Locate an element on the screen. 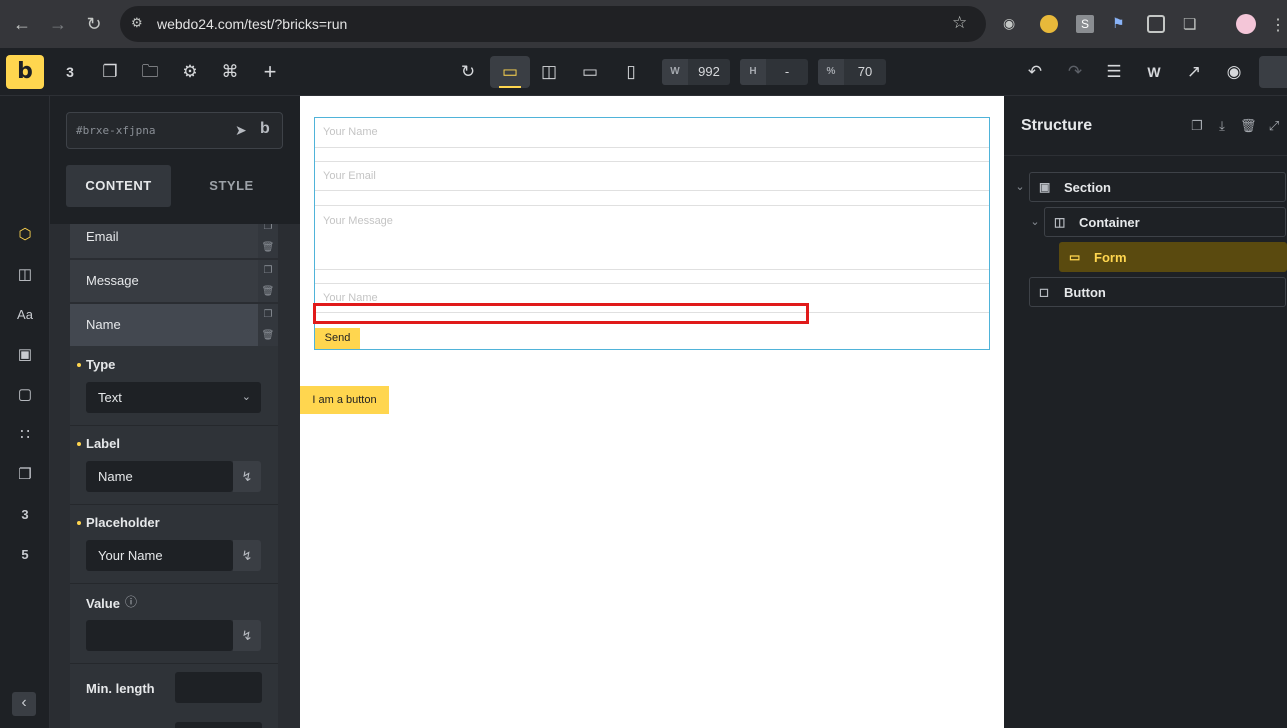 Image resolution: width=1287 pixels, height=728 pixels. pointer-icon: ➤ is located at coordinates (241, 130).